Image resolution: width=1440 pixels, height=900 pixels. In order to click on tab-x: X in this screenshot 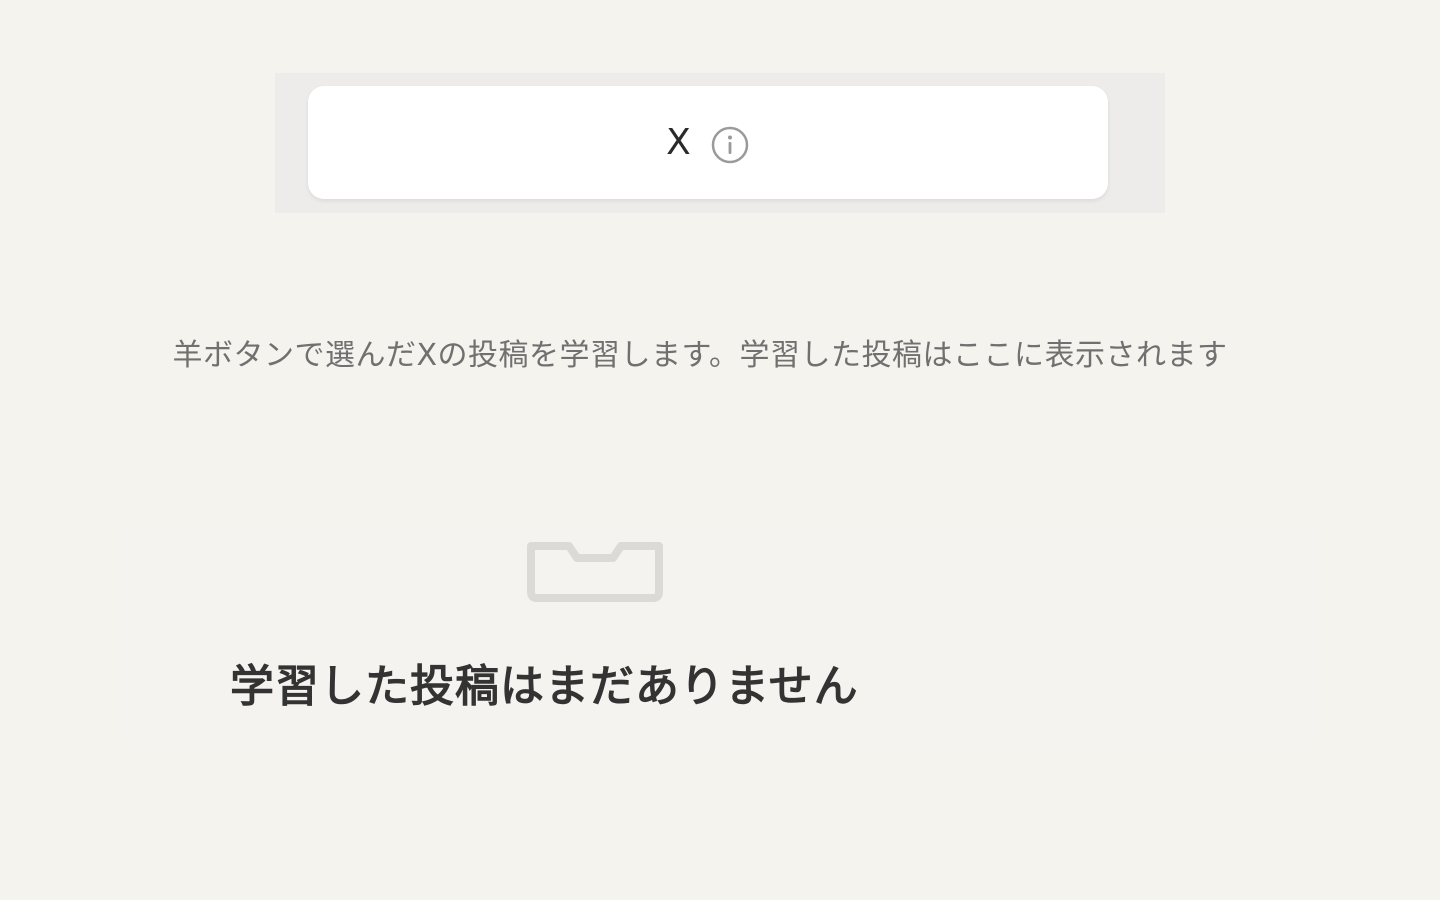, I will do `click(708, 142)`.